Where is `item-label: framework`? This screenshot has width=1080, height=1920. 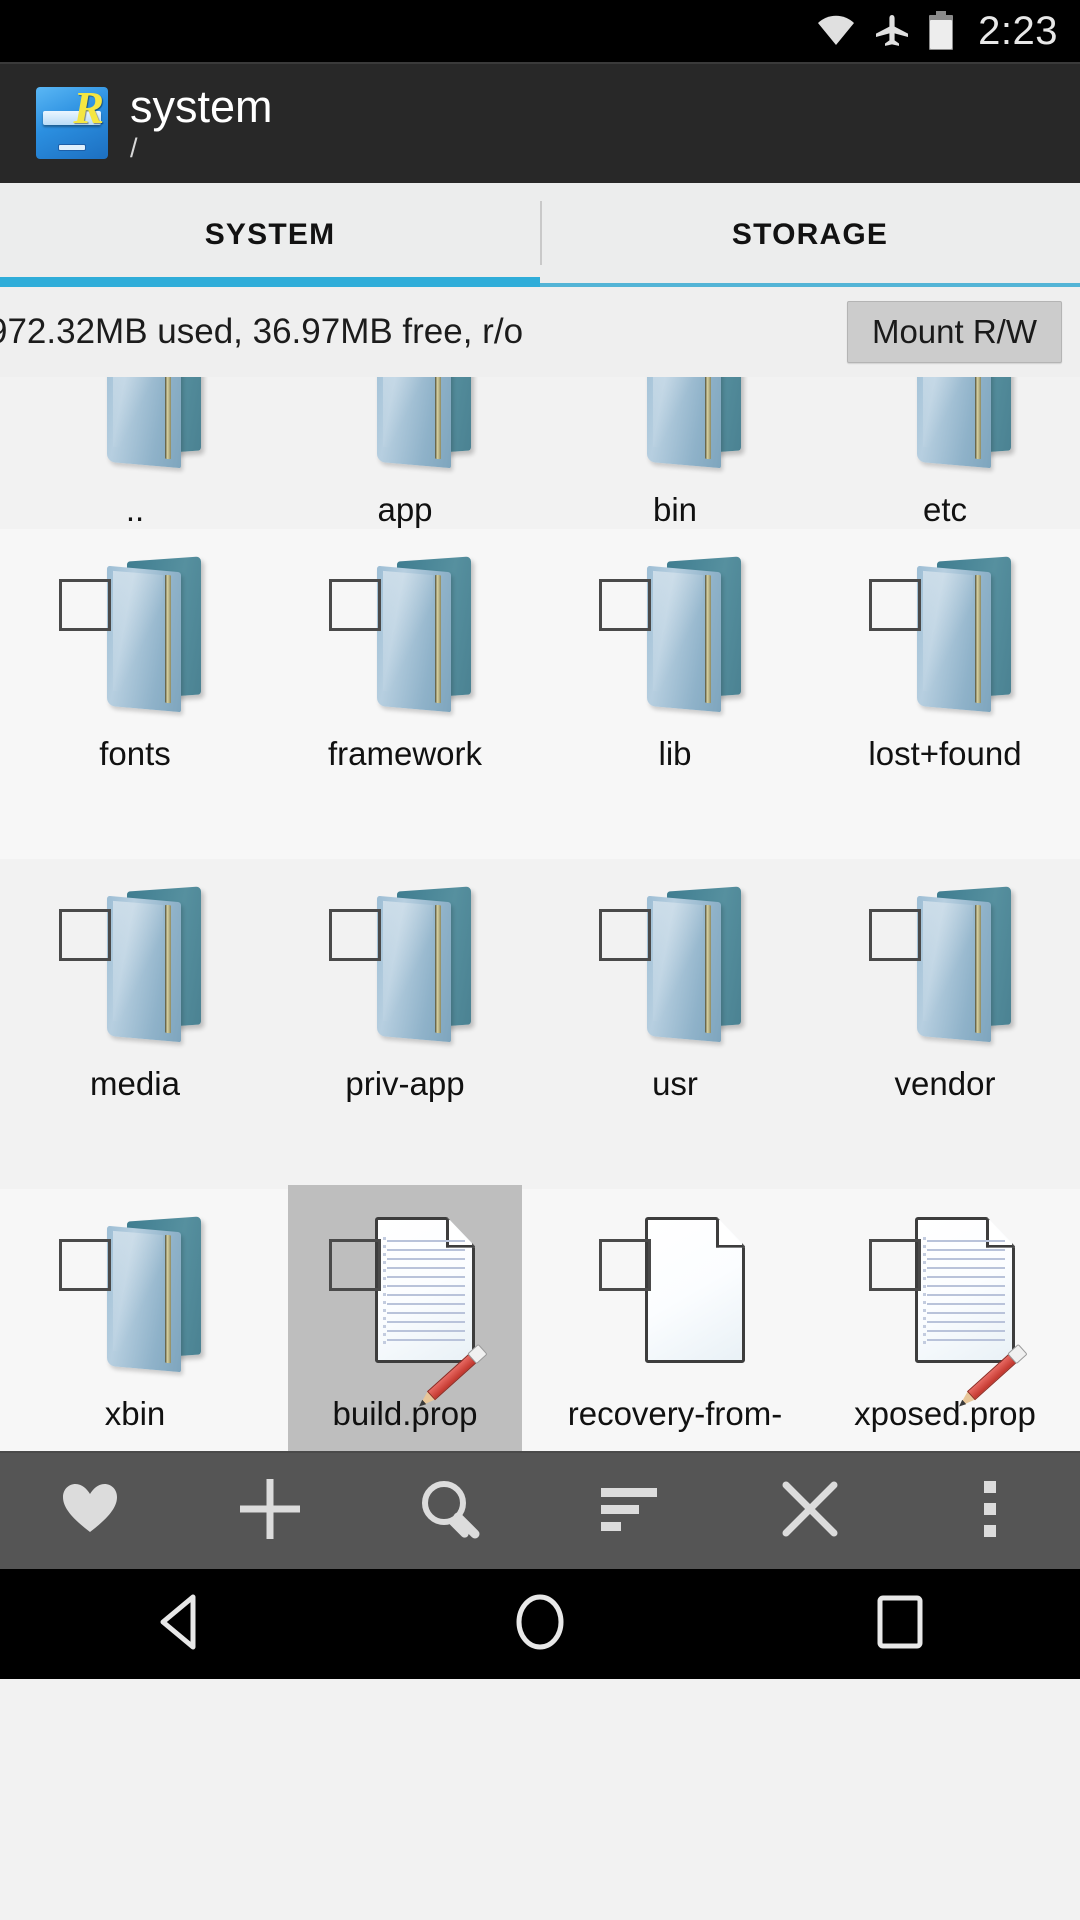 item-label: framework is located at coordinates (405, 753).